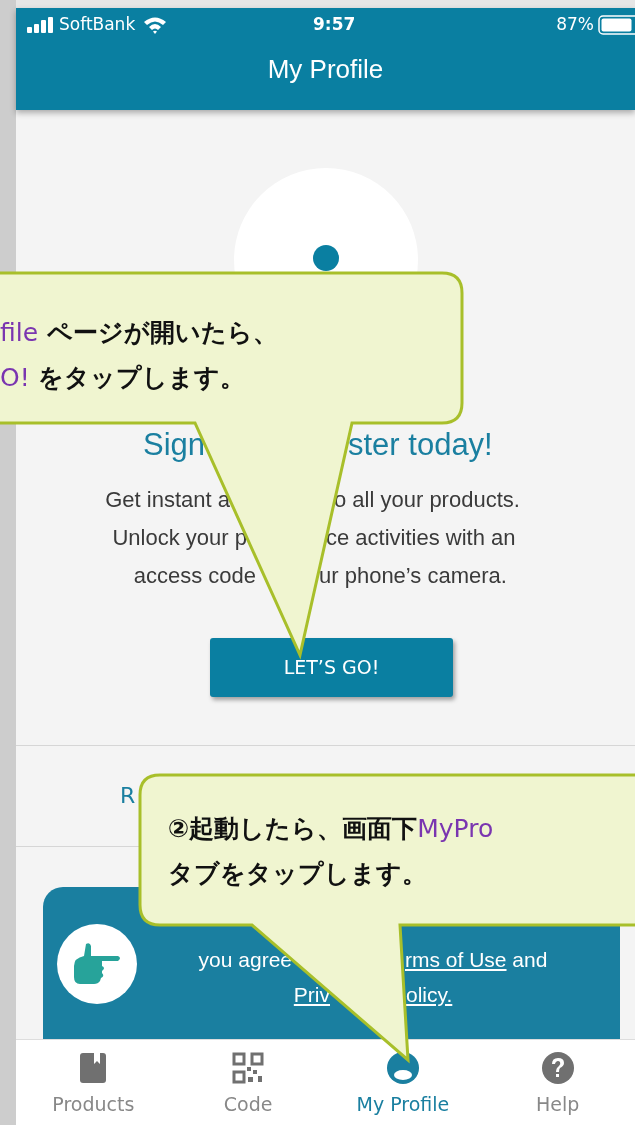  What do you see at coordinates (167, 499) in the screenshot?
I see `description-text: Get instant a` at bounding box center [167, 499].